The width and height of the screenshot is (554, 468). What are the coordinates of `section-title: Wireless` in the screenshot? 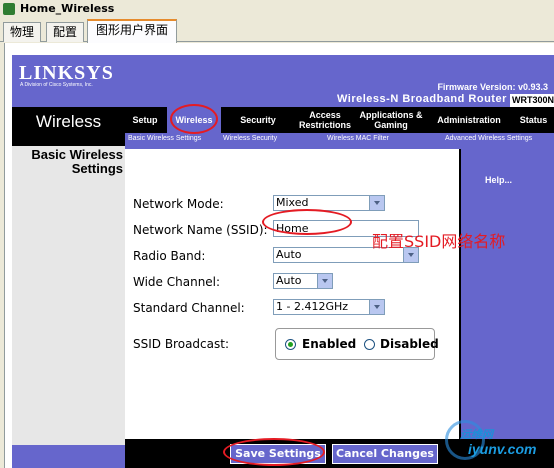 It's located at (68, 126).